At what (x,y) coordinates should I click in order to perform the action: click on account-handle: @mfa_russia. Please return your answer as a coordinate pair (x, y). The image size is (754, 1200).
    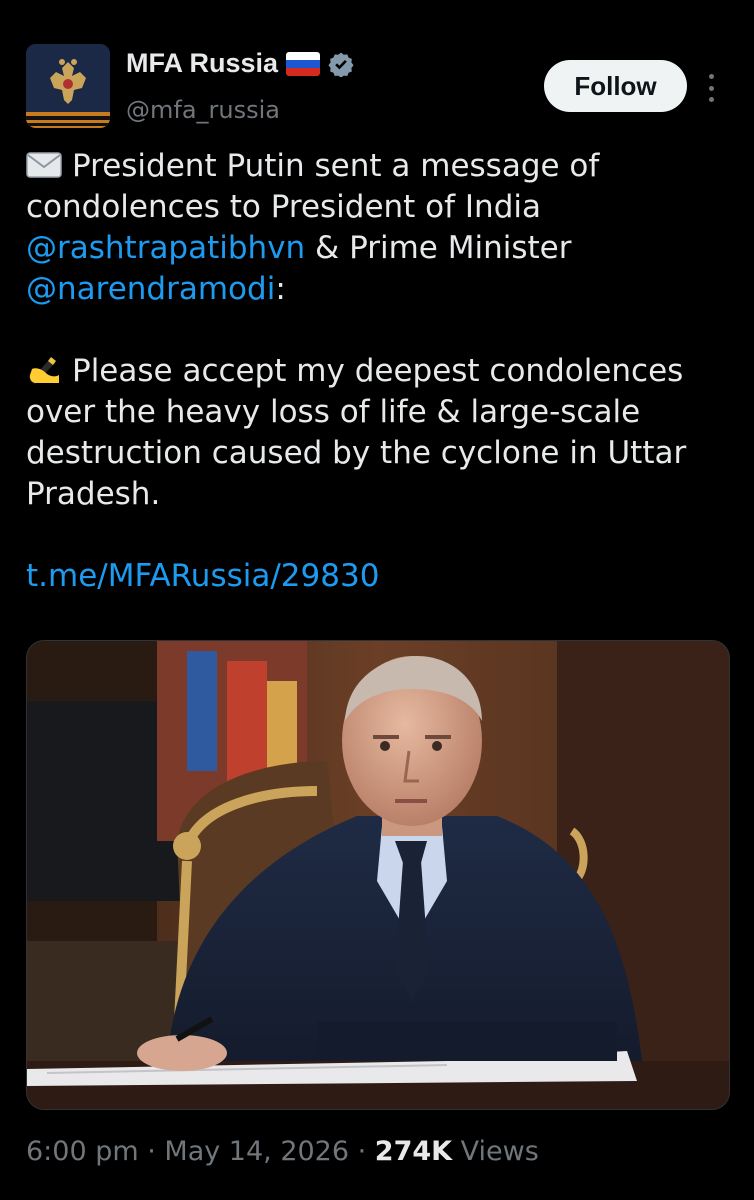
    Looking at the image, I should click on (203, 110).